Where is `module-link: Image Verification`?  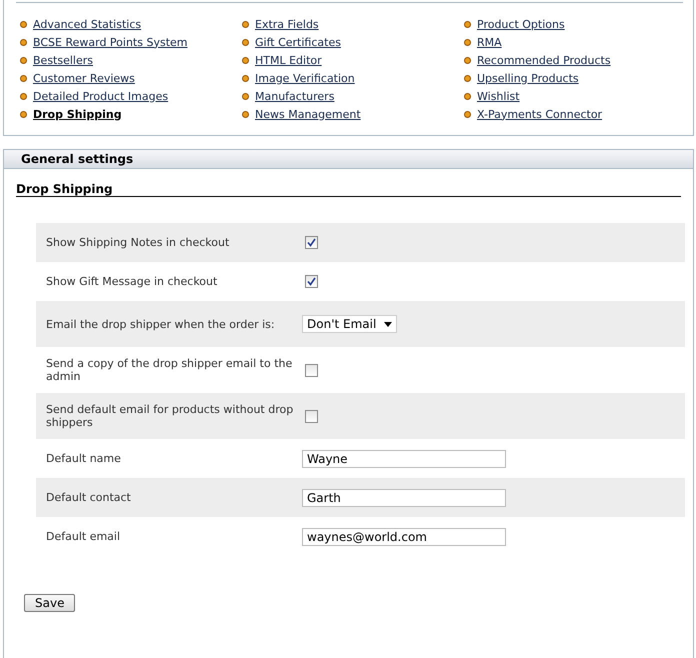 module-link: Image Verification is located at coordinates (305, 78).